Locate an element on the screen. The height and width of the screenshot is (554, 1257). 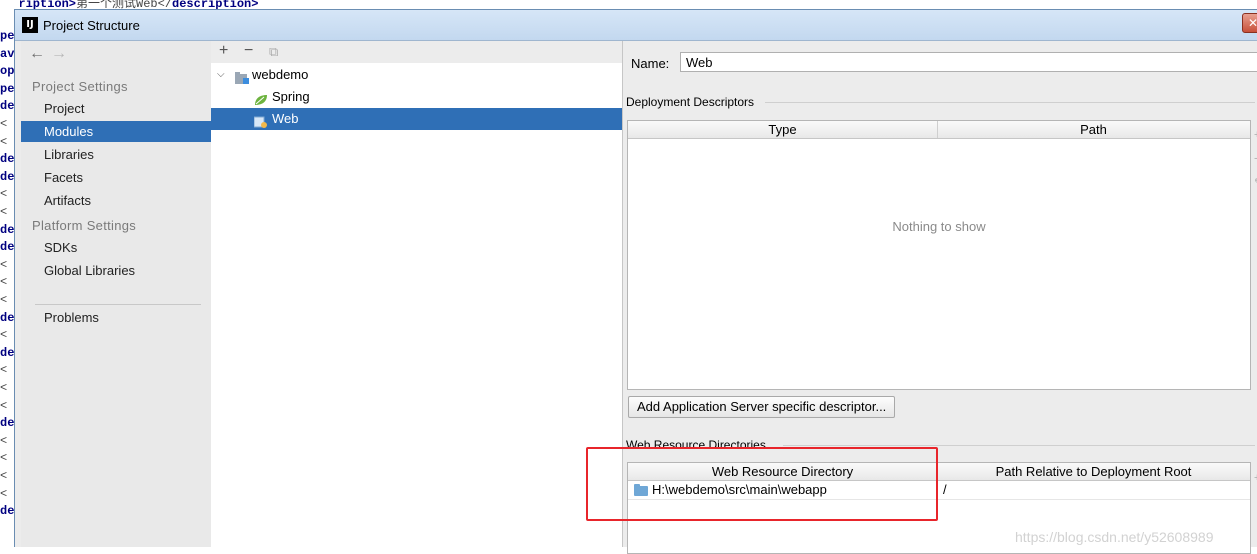
bg-fragment: 第一个测试Web</ is located at coordinates (124, 4).